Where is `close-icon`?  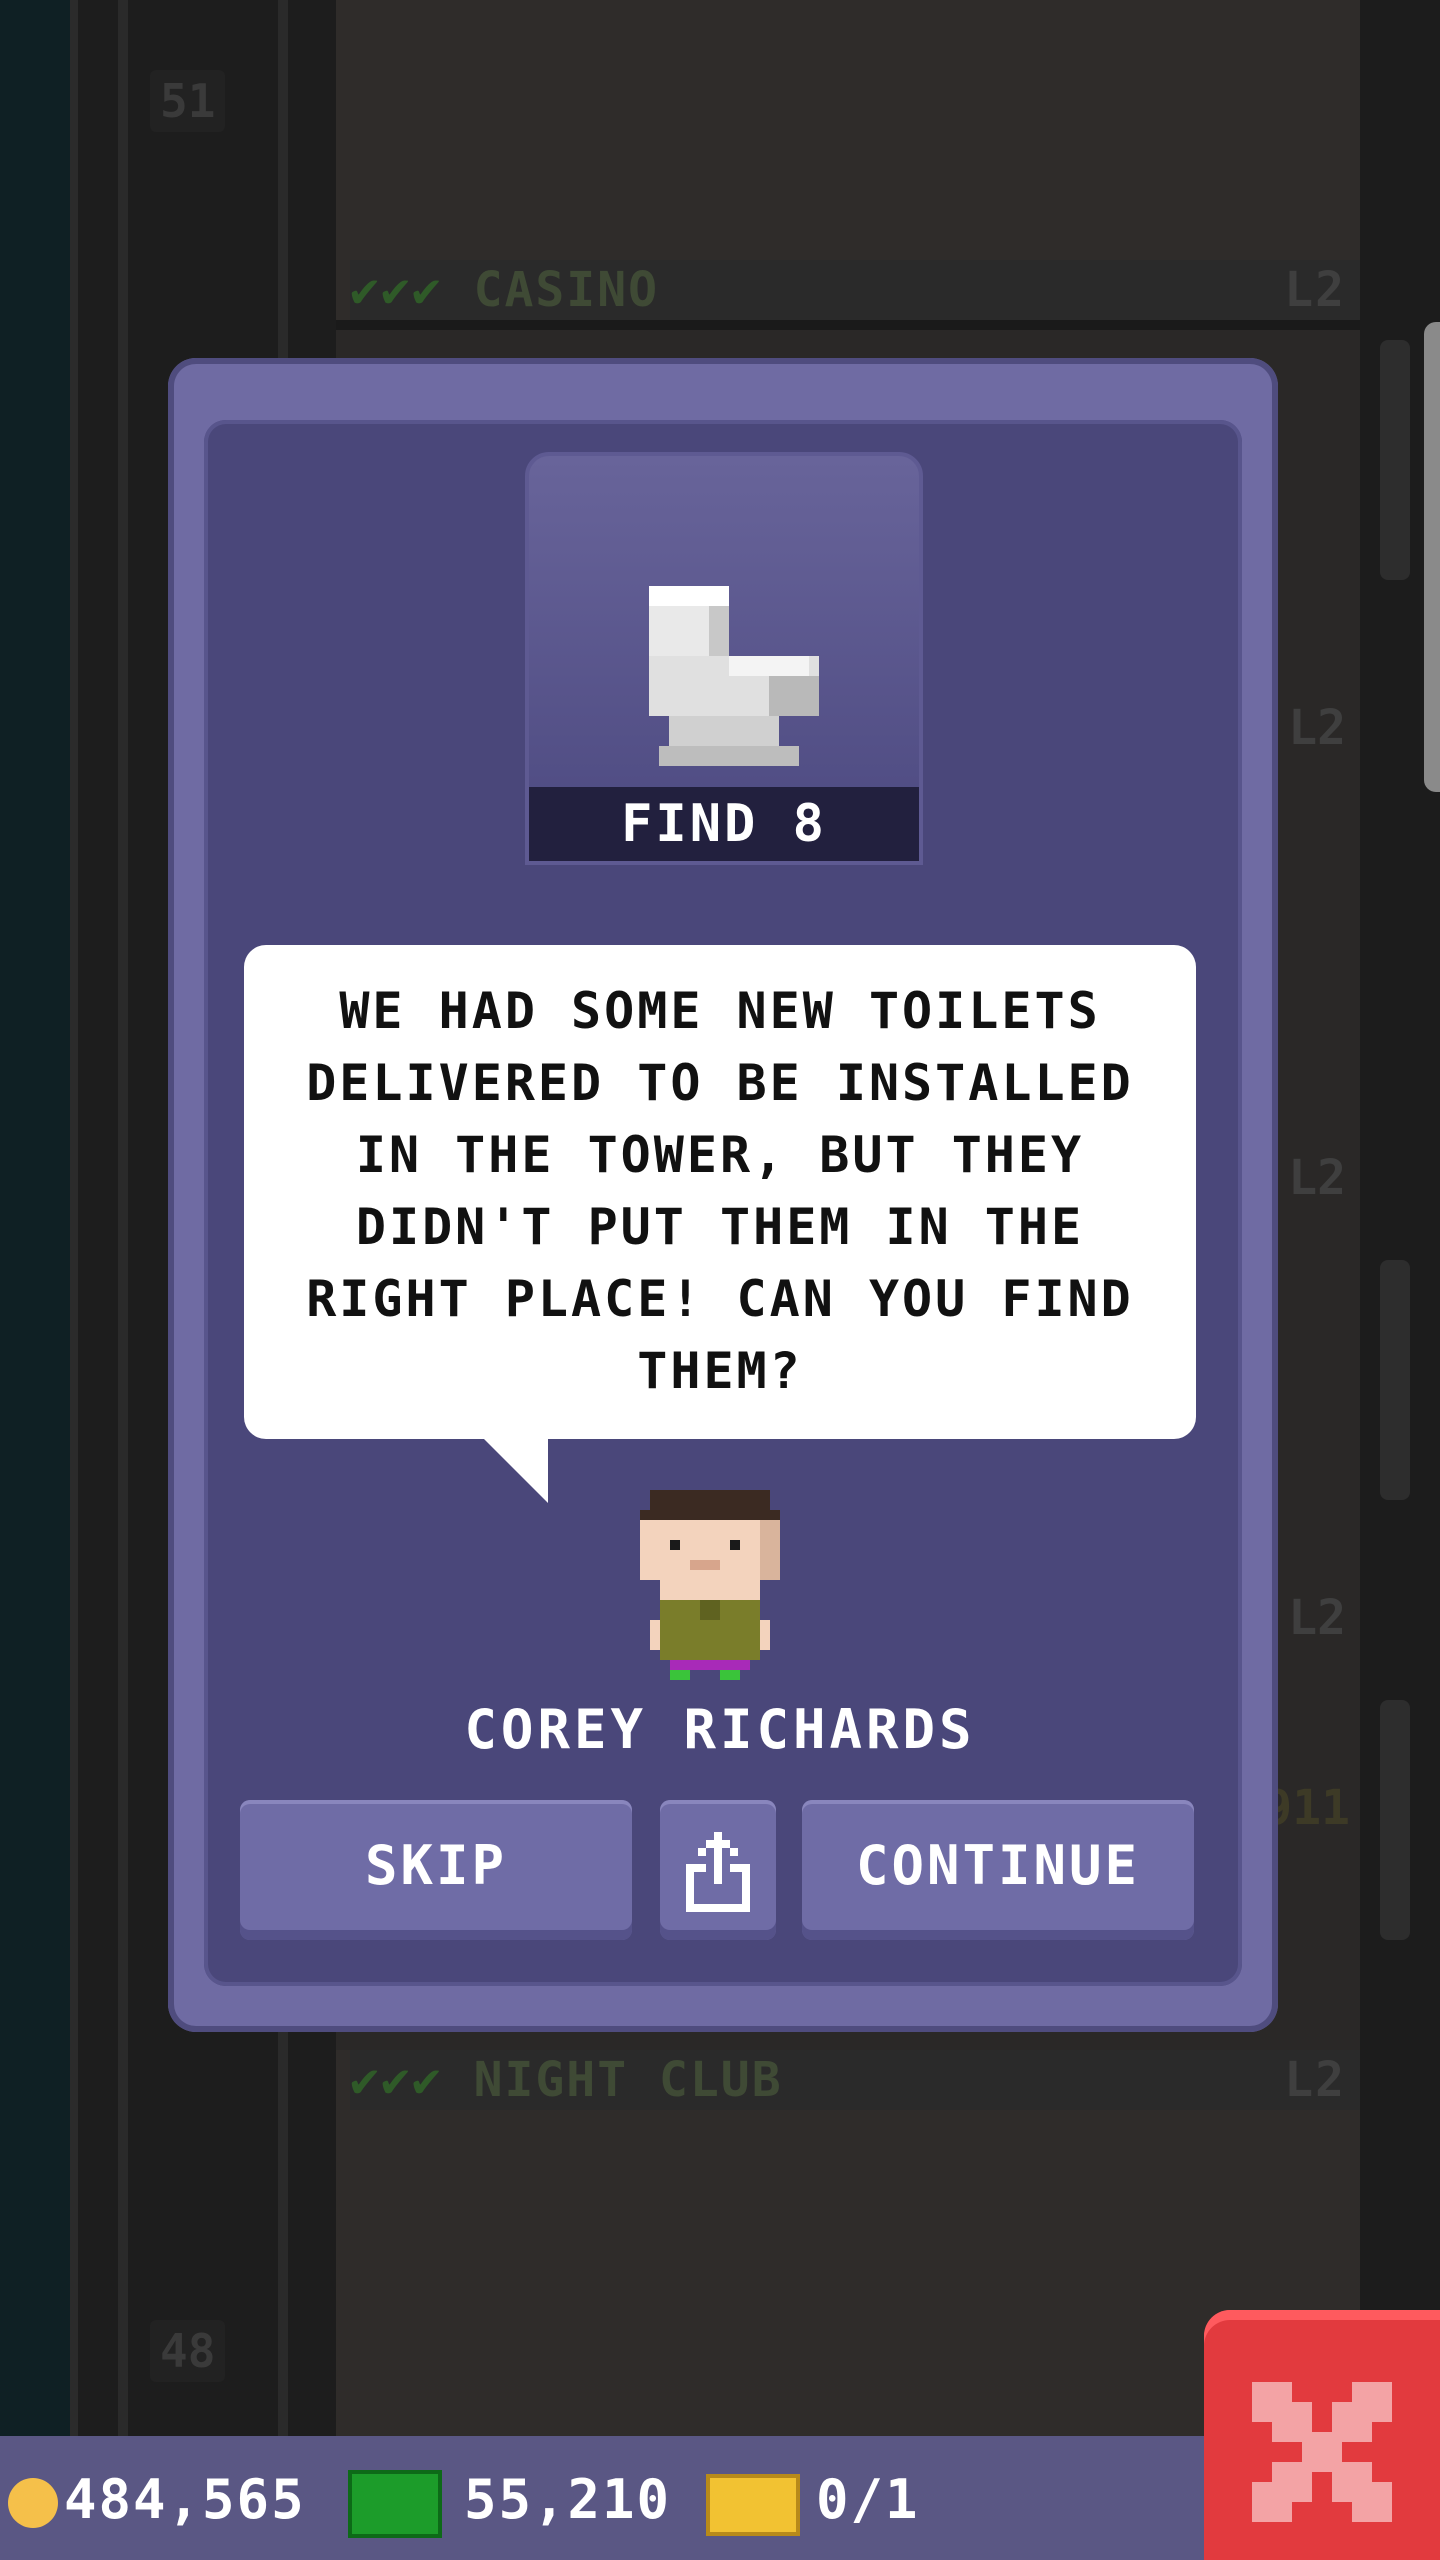 close-icon is located at coordinates (1322, 2452).